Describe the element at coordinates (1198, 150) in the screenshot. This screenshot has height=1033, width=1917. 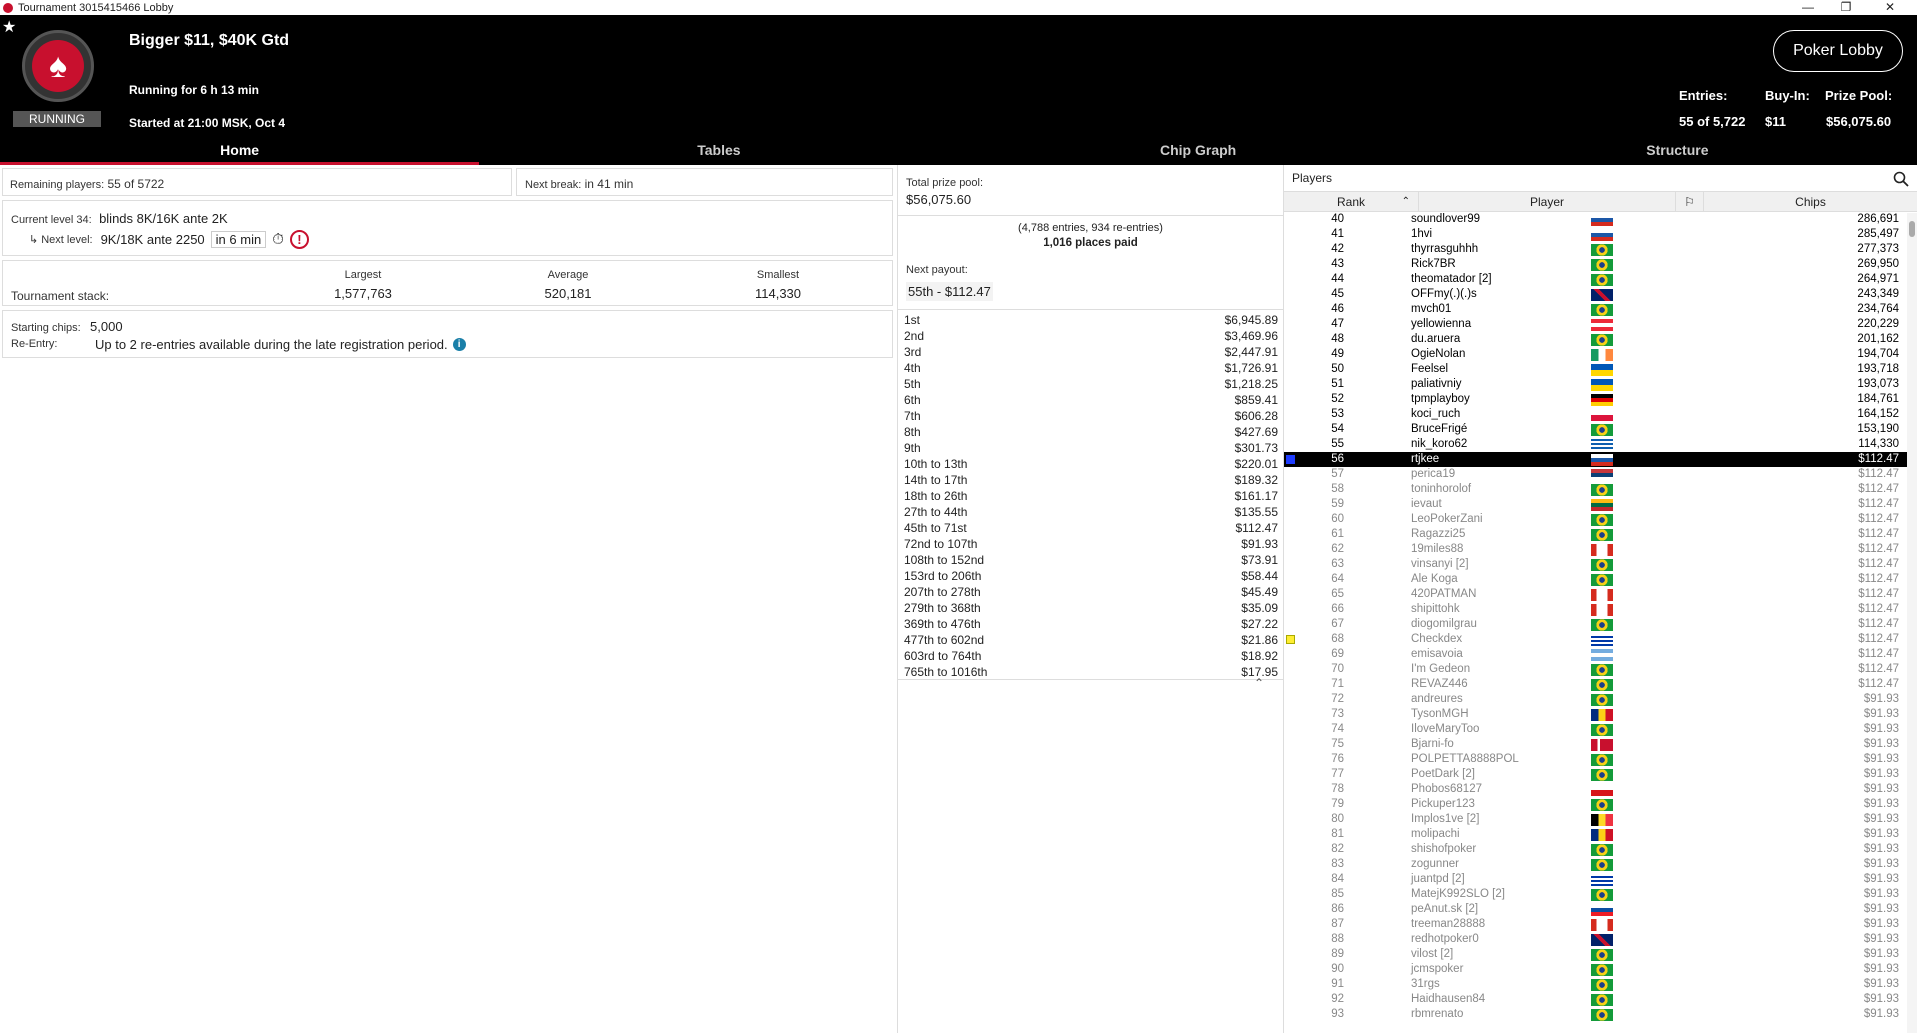
I see `tab-chip-graph: Chip Graph` at that location.